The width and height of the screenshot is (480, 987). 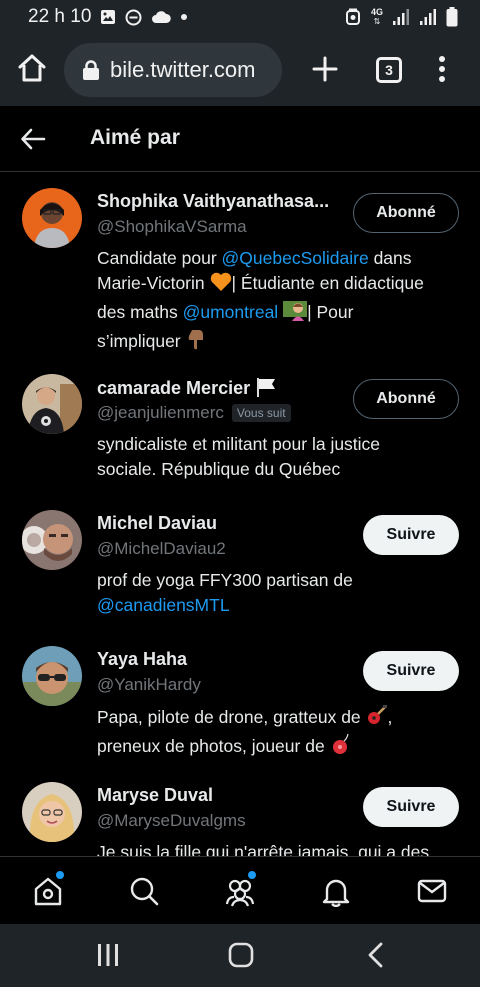 I want to click on user-handle: @ShophikaVSarma, so click(x=172, y=226).